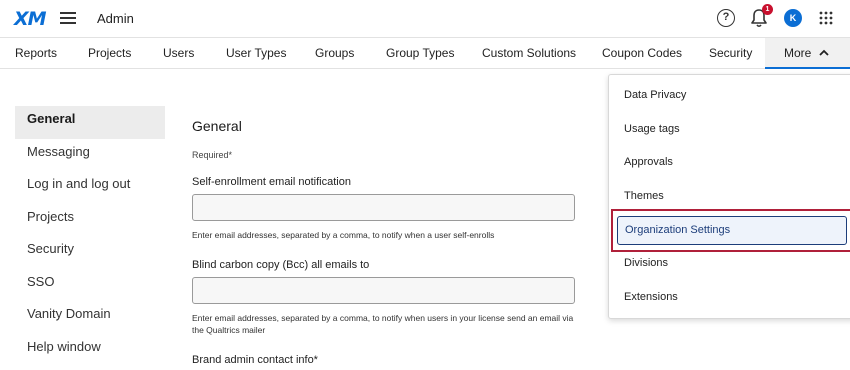 The height and width of the screenshot is (370, 850). Describe the element at coordinates (726, 18) in the screenshot. I see `help-icon: ?` at that location.